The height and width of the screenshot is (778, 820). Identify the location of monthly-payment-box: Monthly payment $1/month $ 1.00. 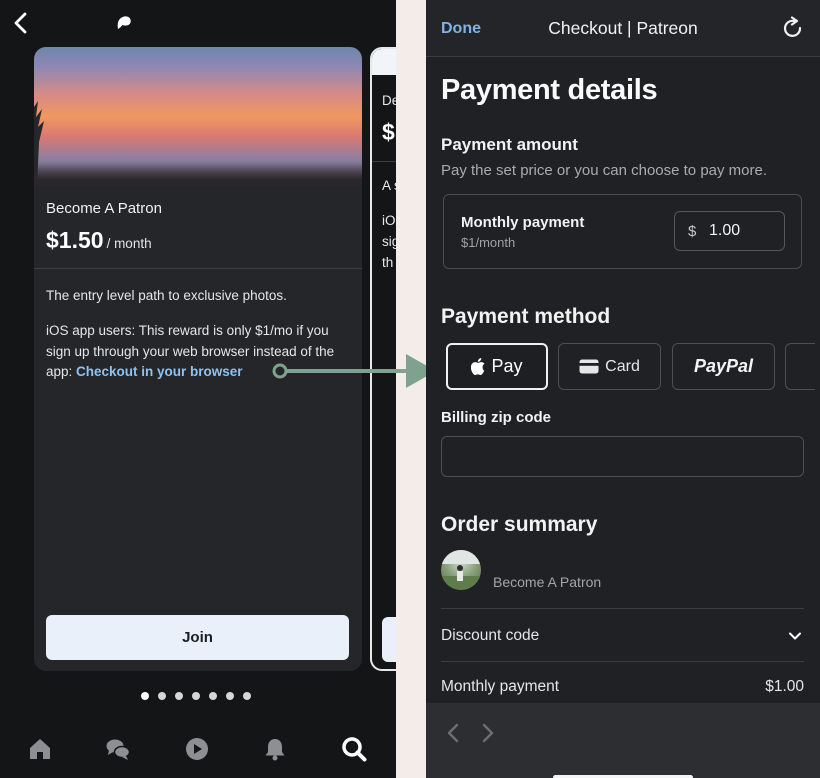
(622, 231).